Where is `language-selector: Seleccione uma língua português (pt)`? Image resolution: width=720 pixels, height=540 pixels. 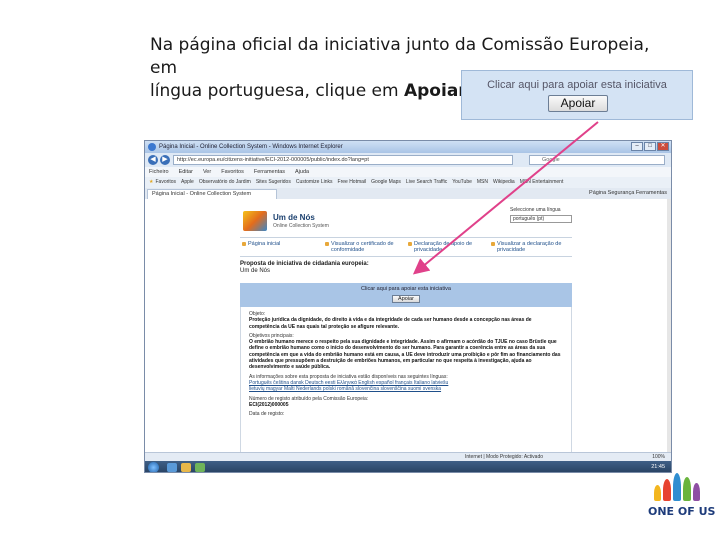
language-selector: Seleccione uma língua português (pt) is located at coordinates (541, 215).